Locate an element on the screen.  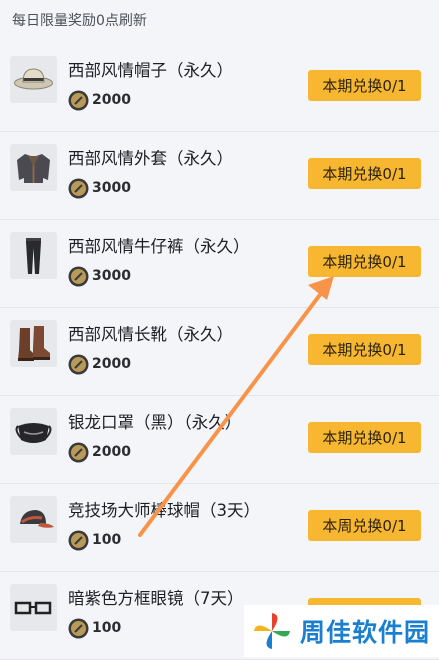
refresh-note: 每日限量奖励0点刷新 is located at coordinates (79, 21).